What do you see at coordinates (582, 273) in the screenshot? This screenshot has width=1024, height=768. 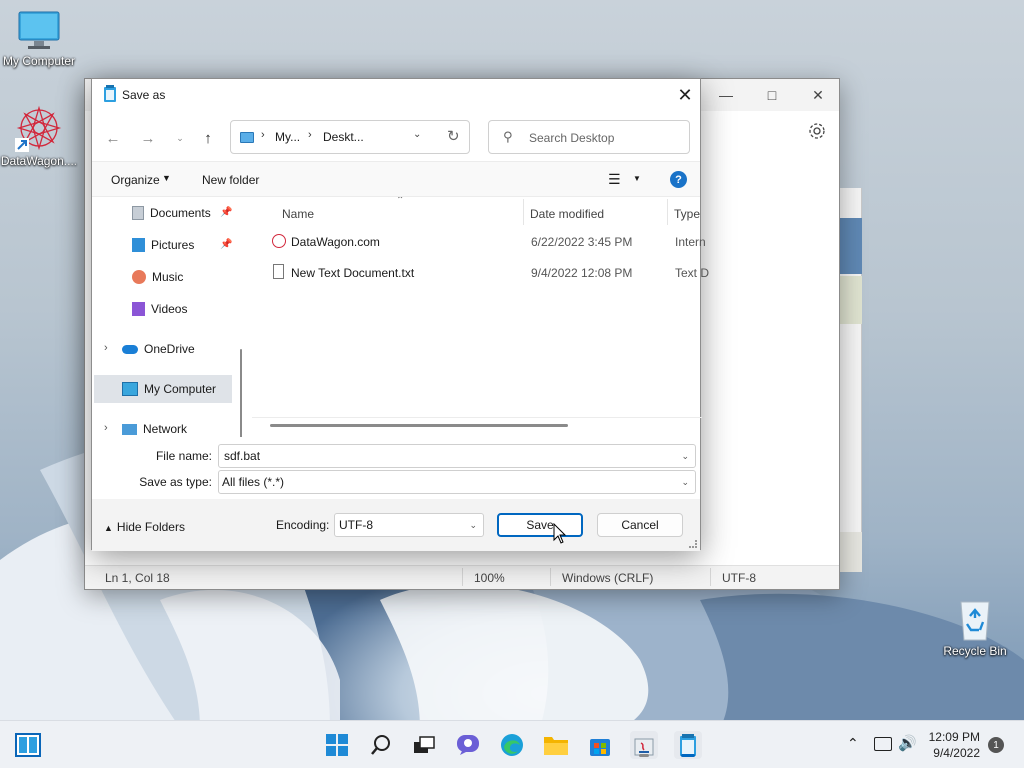 I see `file-date: 9/4/2022 12:08 PM` at bounding box center [582, 273].